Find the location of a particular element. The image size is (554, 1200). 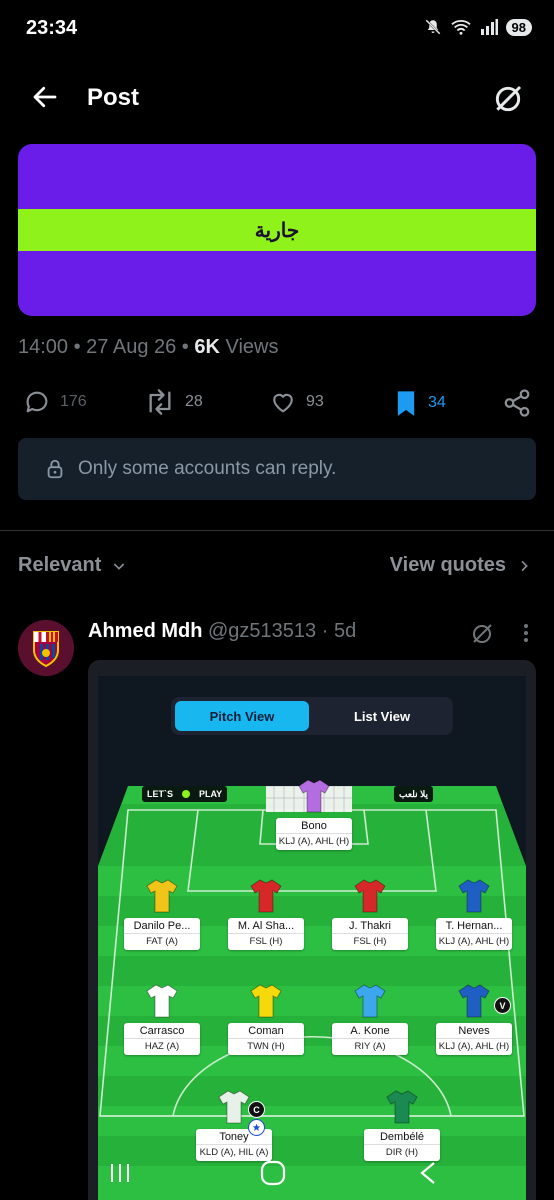

views-count: 6K is located at coordinates (207, 347).